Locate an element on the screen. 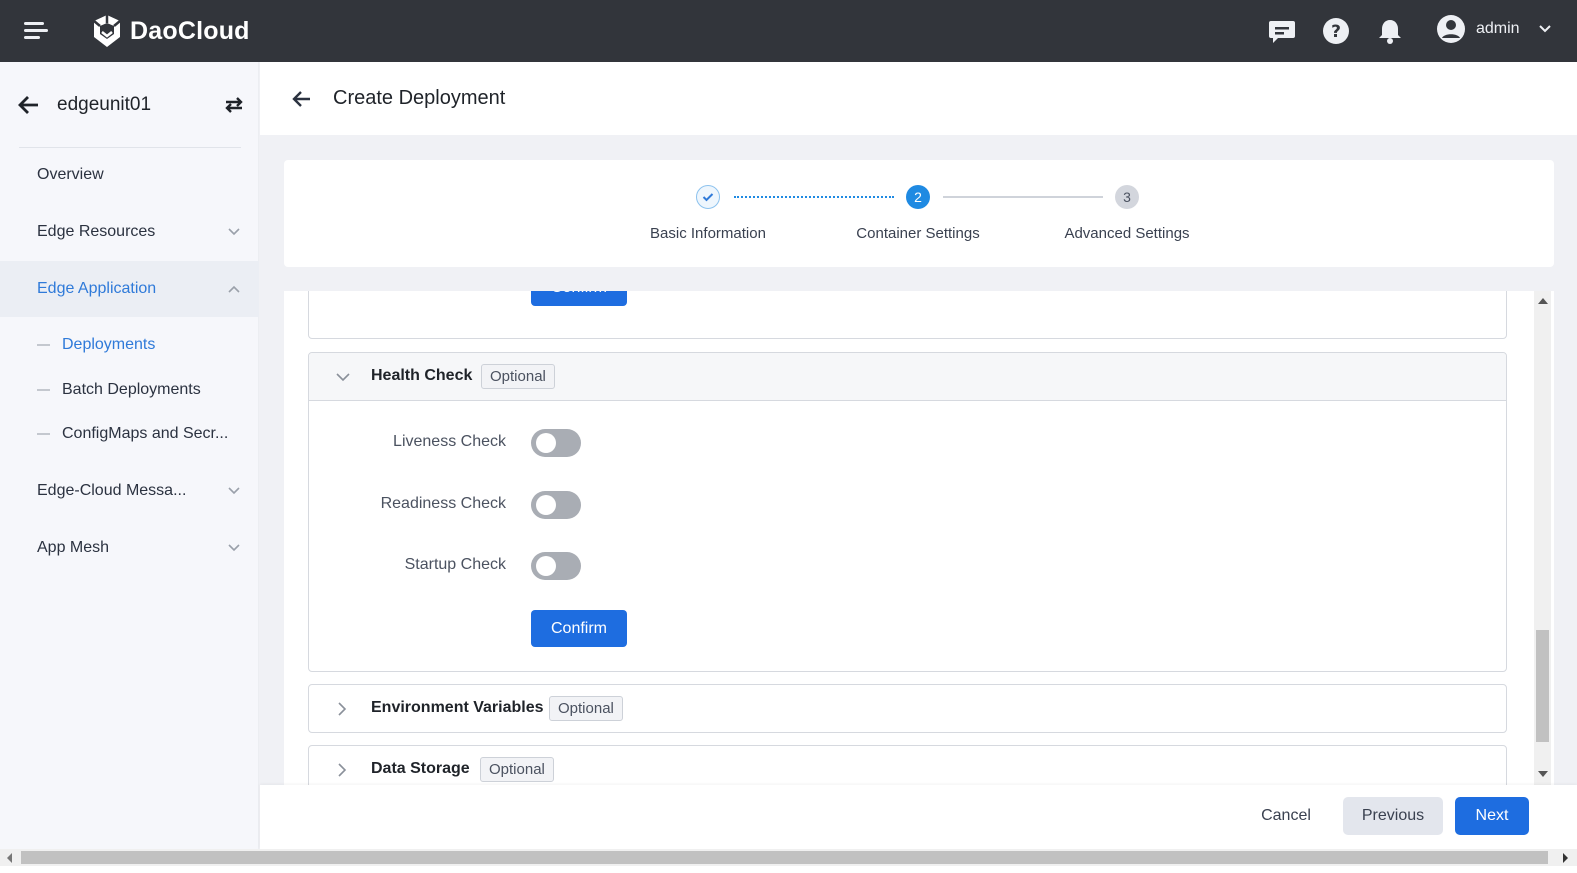 The width and height of the screenshot is (1577, 873). step-3-pending: 3 is located at coordinates (1127, 197).